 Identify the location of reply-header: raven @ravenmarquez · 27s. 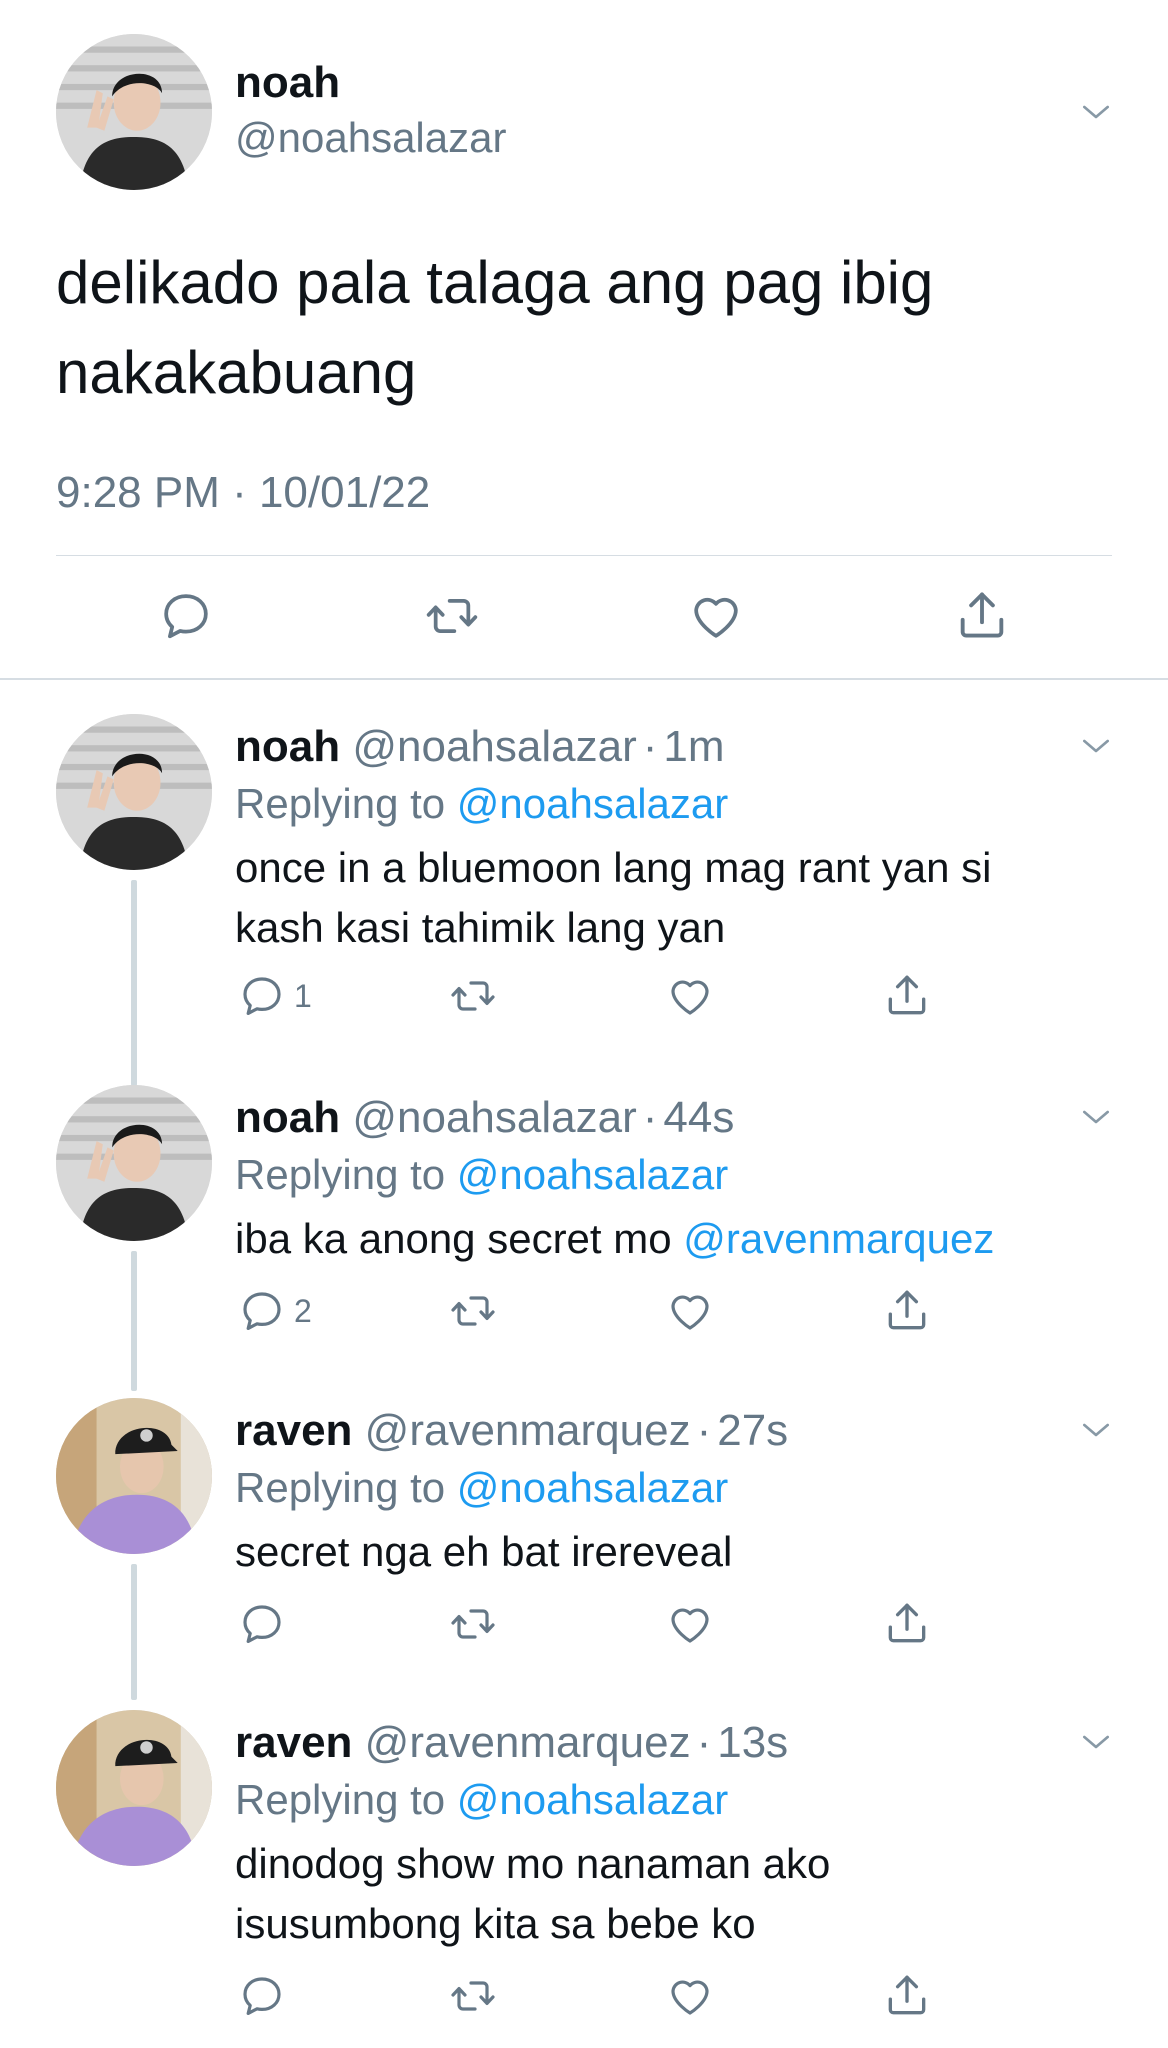
(511, 1431).